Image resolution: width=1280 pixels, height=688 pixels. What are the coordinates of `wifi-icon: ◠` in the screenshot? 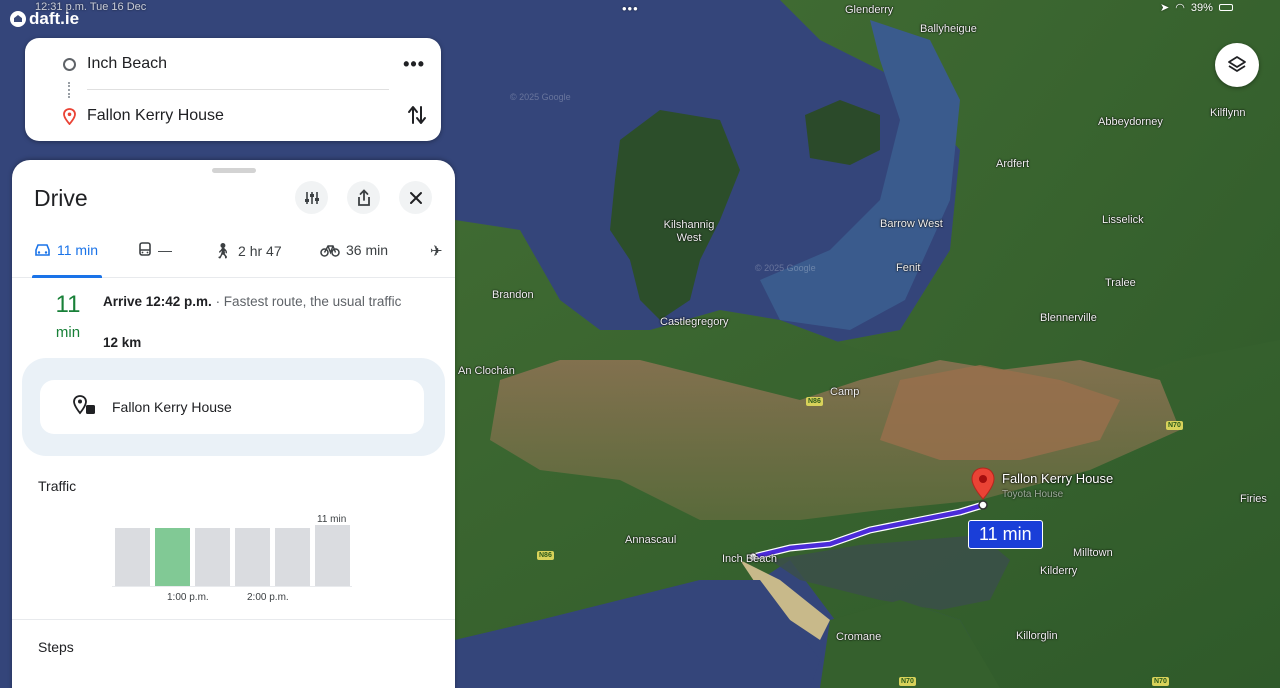 It's located at (1180, 8).